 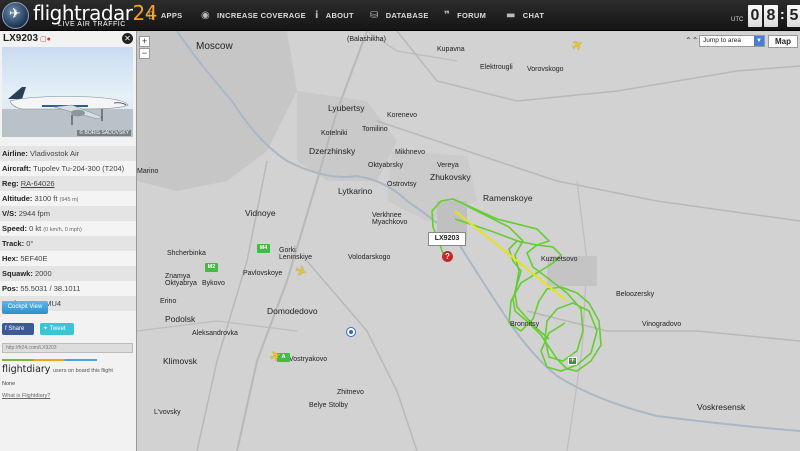 What do you see at coordinates (350, 392) in the screenshot?
I see `map-label: Zhitnevo` at bounding box center [350, 392].